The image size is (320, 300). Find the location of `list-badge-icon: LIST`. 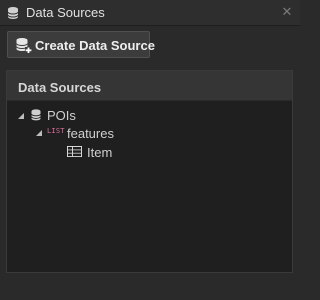

list-badge-icon: LIST is located at coordinates (56, 131).